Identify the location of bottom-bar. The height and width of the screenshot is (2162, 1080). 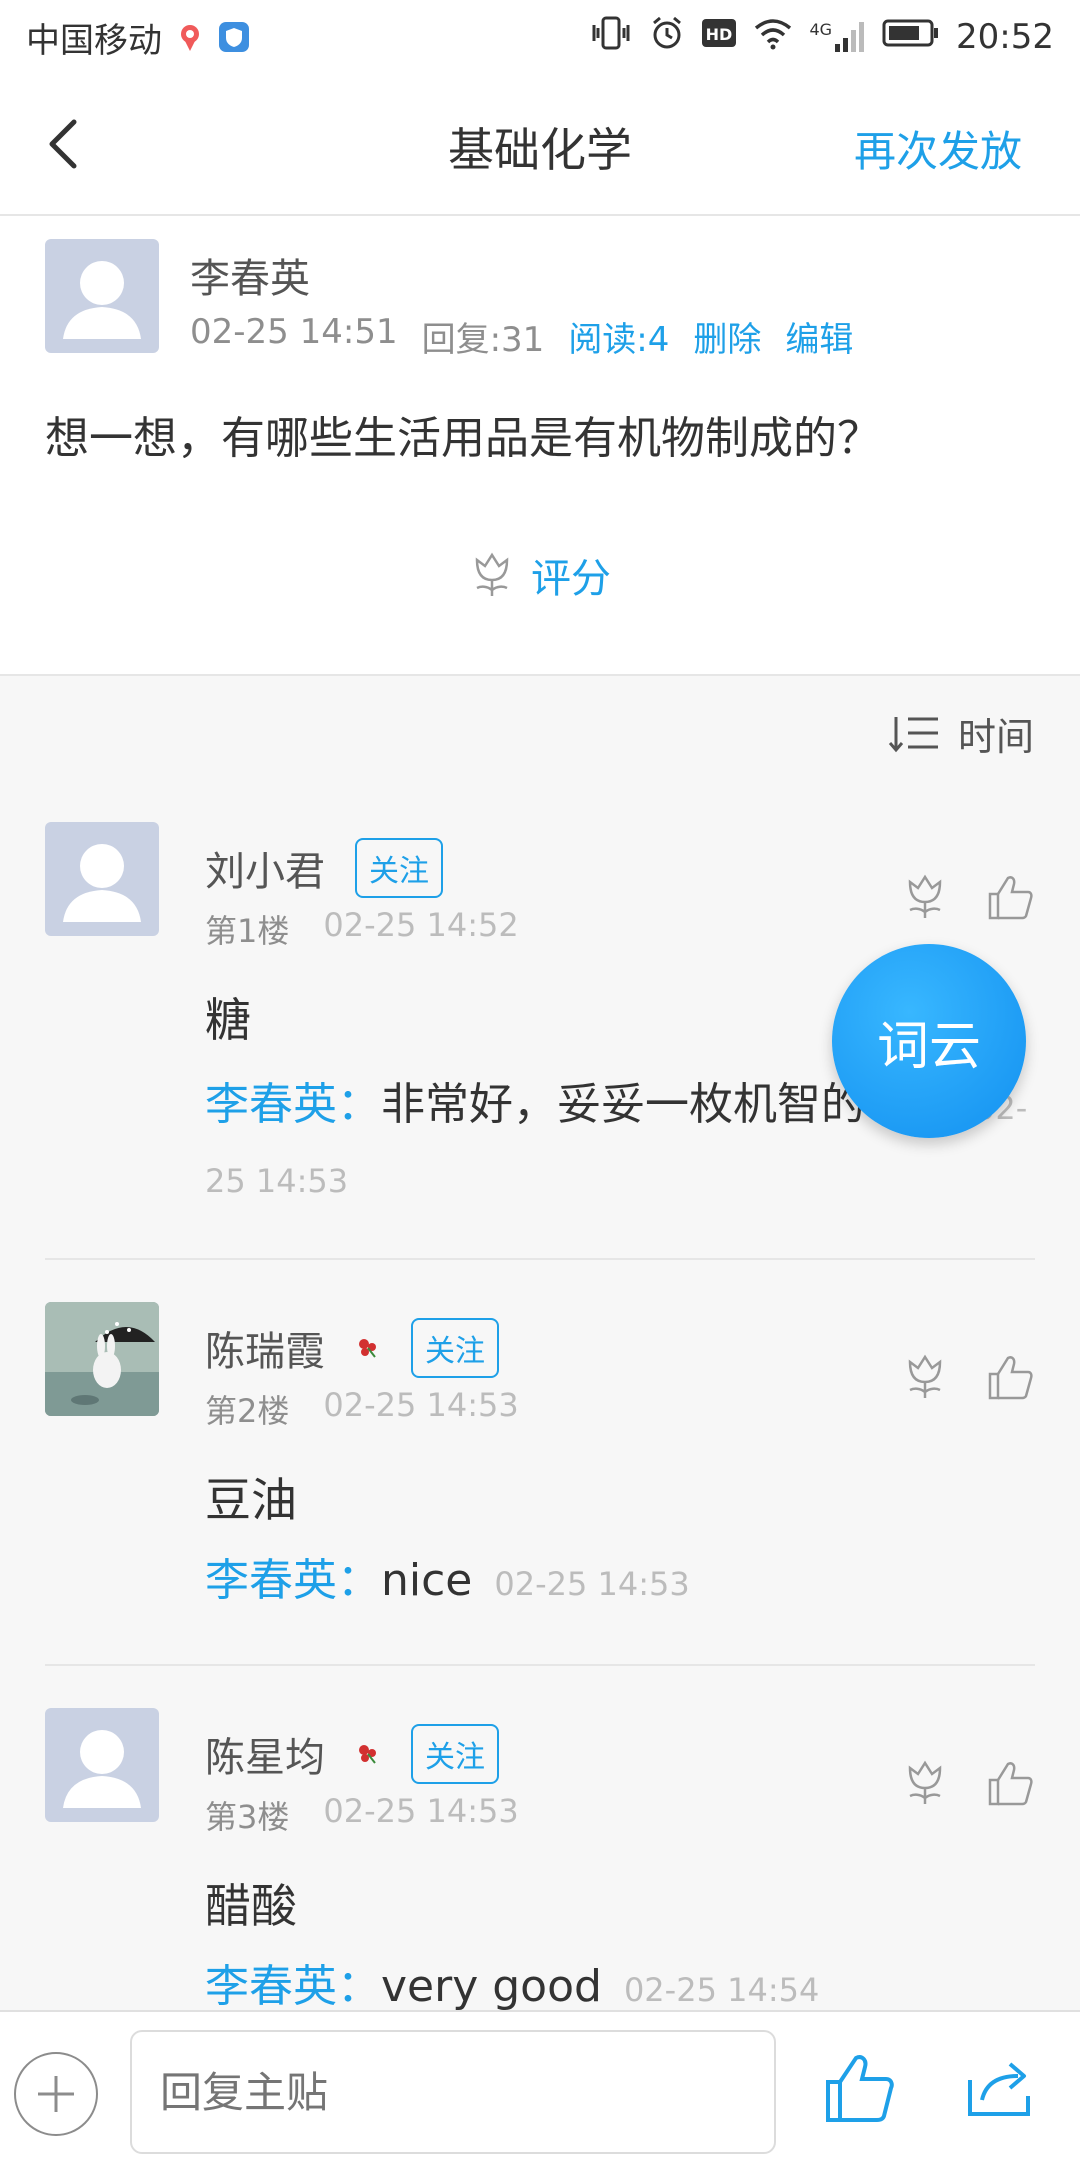
(540, 2086).